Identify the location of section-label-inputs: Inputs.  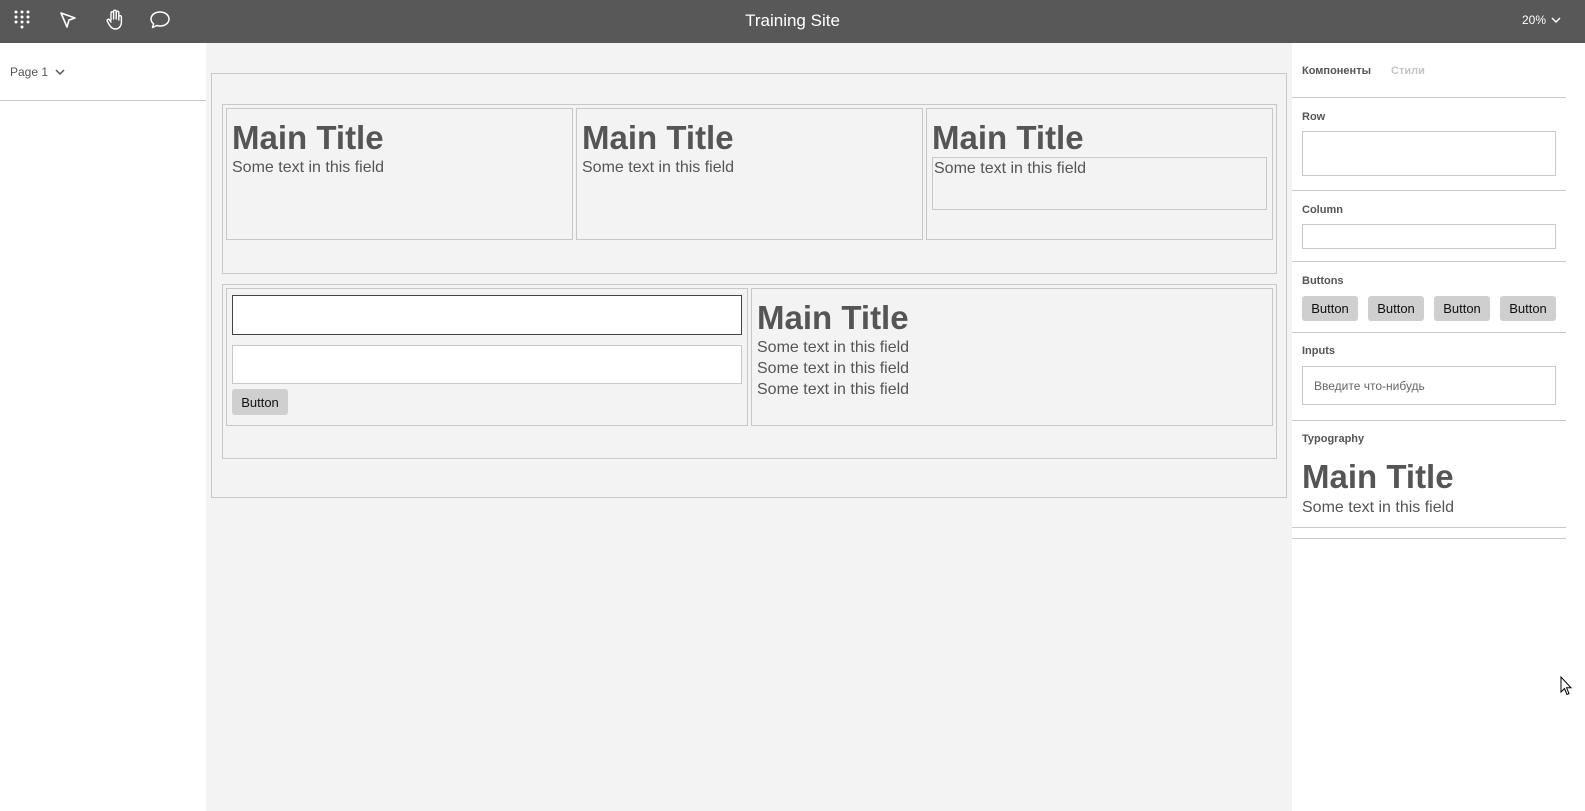
(1318, 351).